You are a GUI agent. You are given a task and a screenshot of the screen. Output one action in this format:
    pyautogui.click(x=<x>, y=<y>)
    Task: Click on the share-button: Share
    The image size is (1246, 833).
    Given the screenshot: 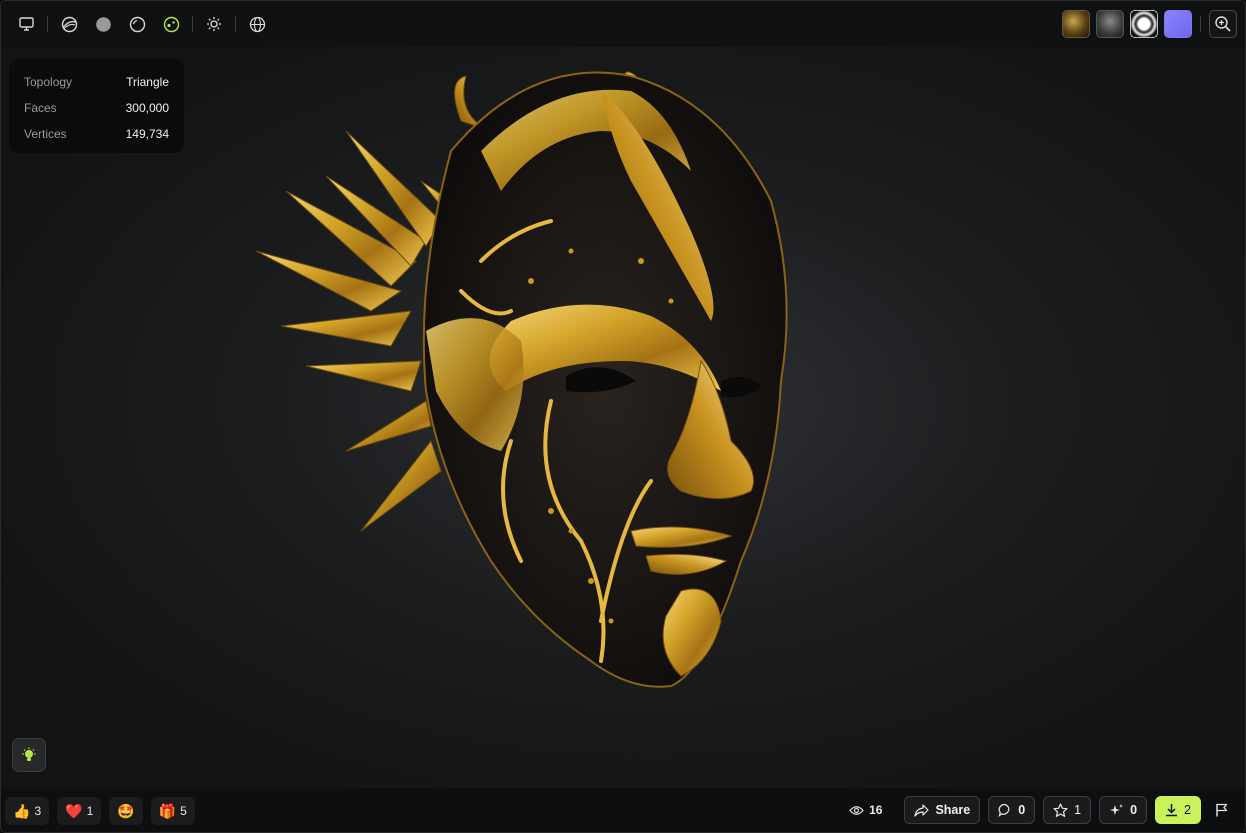 What is the action you would take?
    pyautogui.click(x=942, y=810)
    